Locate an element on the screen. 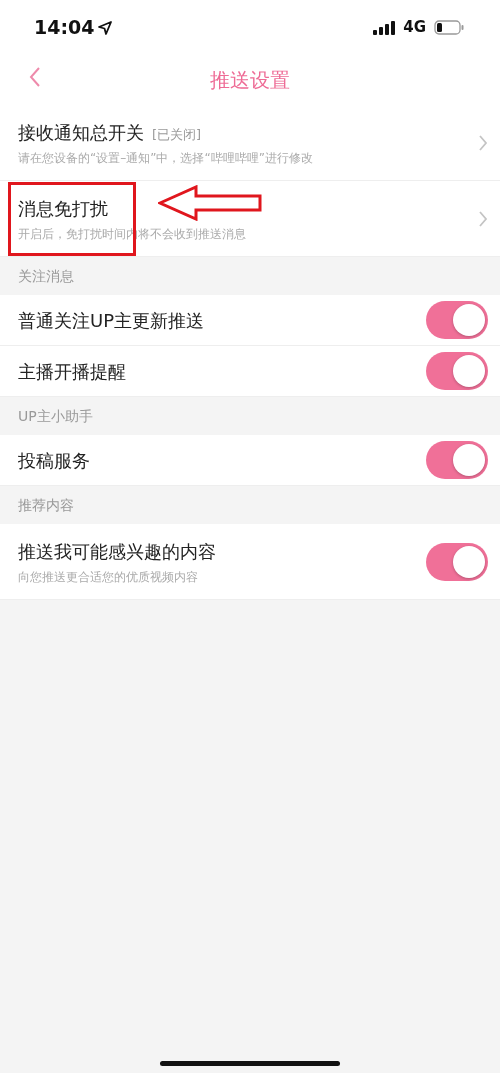 This screenshot has width=500, height=1073. row-title: 接收通知总开关 is located at coordinates (81, 132).